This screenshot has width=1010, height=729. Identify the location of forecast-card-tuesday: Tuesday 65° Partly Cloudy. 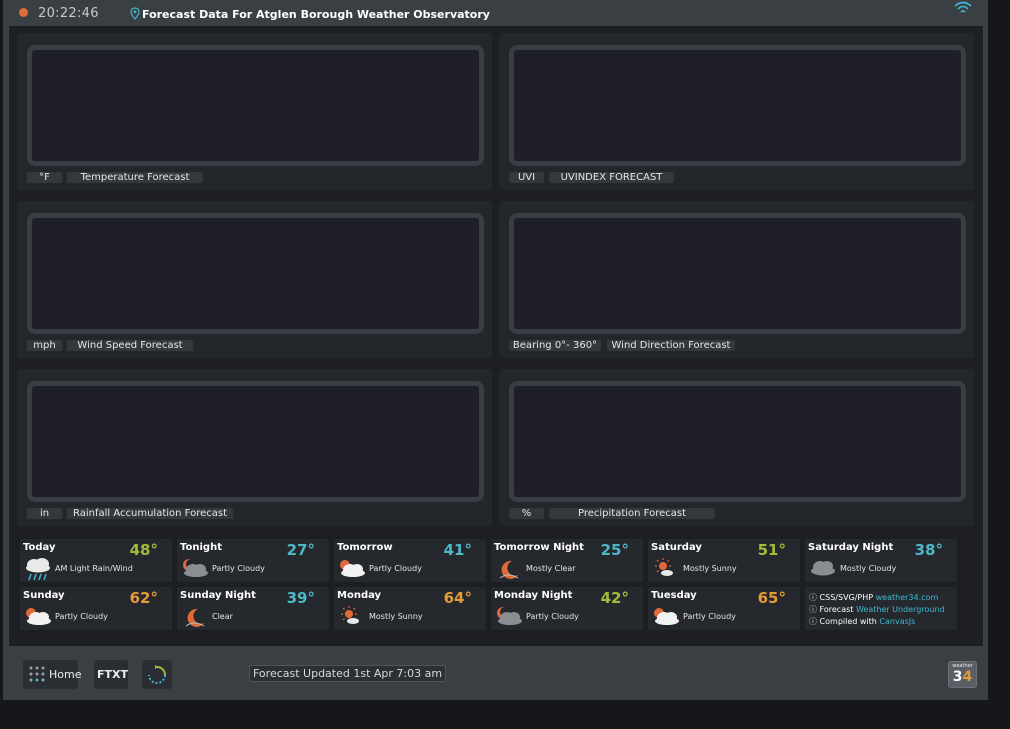
(724, 608).